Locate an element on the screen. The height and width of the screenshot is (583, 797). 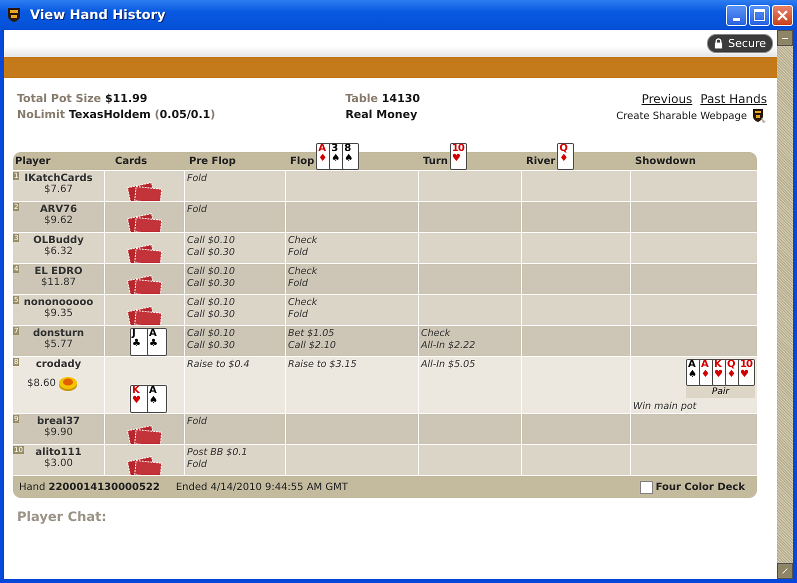
checkbox-label: Four Color Deck is located at coordinates (700, 487).